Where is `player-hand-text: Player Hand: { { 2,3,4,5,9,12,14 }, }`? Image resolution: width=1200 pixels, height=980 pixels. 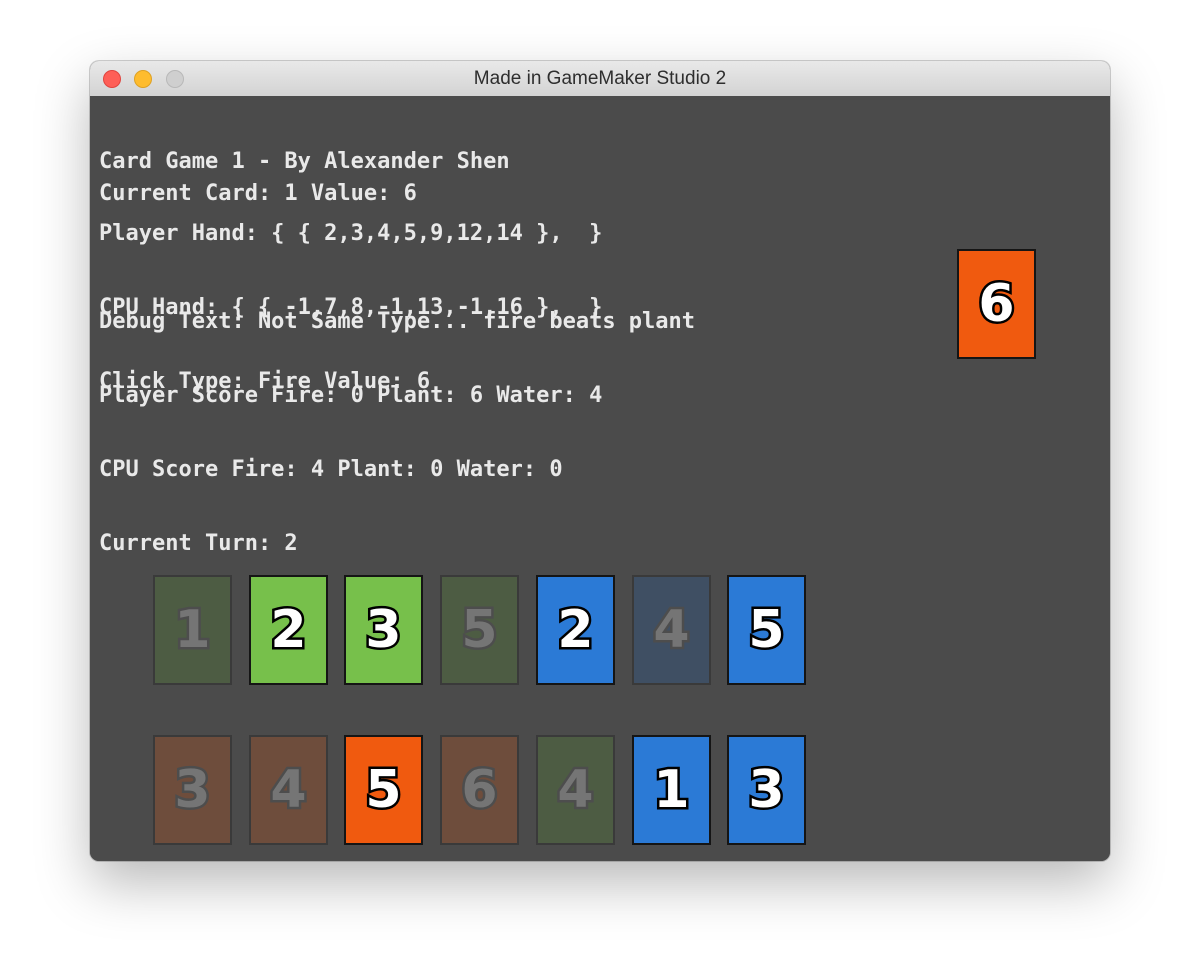 player-hand-text: Player Hand: { { 2,3,4,5,9,12,14 }, } is located at coordinates (351, 233).